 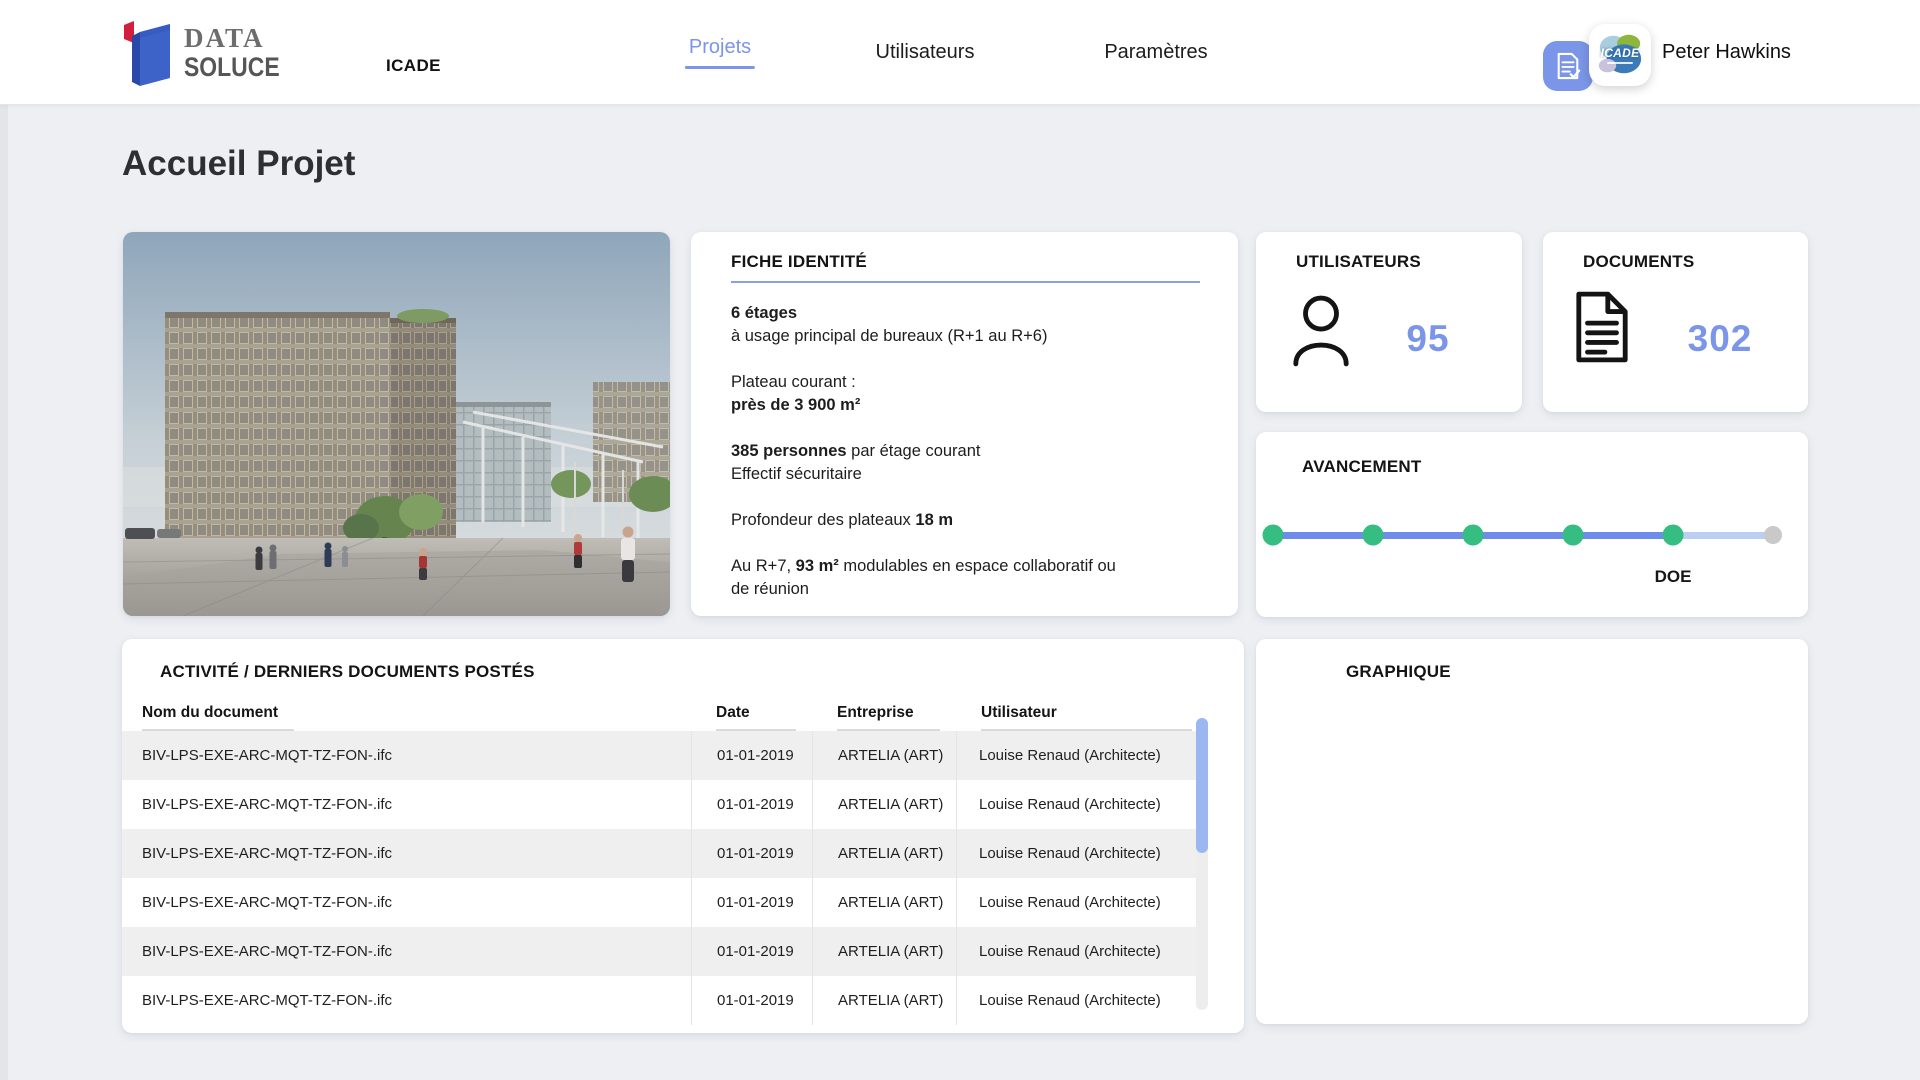 I want to click on avatar-tagline, so click(x=1620, y=63).